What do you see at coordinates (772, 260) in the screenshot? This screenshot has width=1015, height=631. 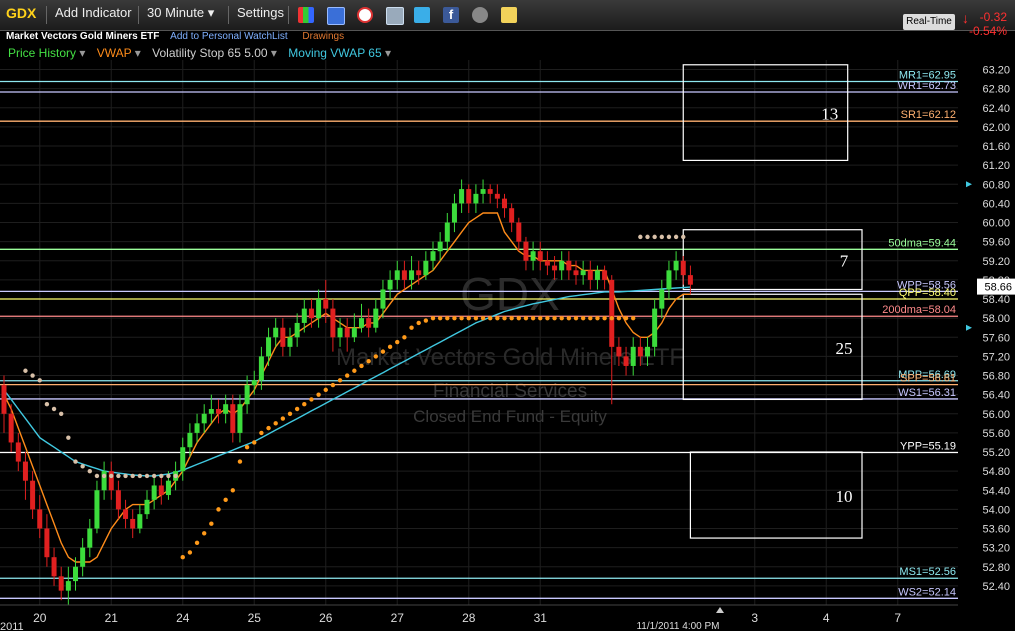 I see `annotation-box` at bounding box center [772, 260].